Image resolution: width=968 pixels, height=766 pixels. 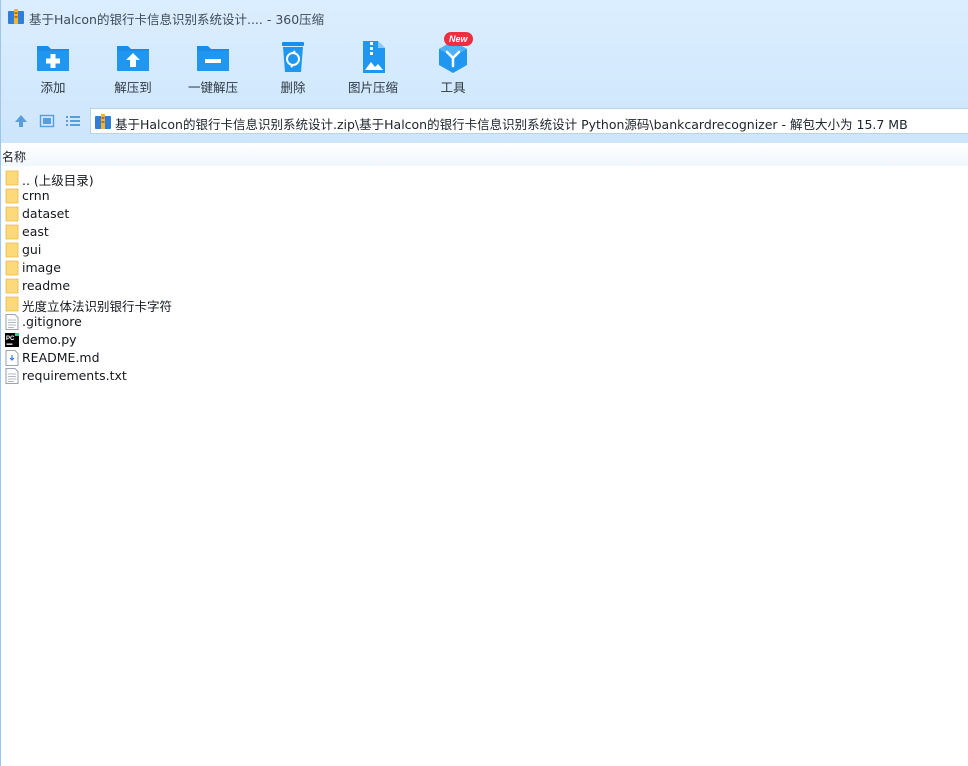 I want to click on list-item: README.md, so click(x=484, y=358).